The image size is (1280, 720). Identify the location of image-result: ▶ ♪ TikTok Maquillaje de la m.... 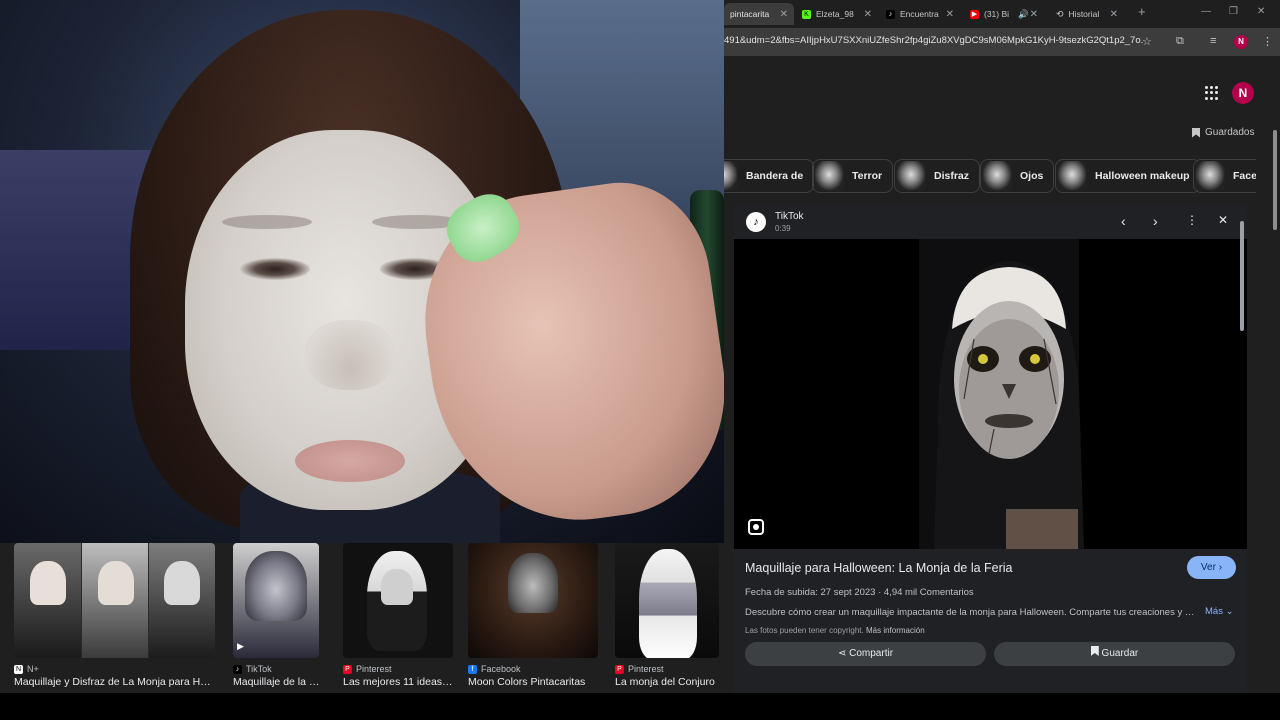
(279, 618).